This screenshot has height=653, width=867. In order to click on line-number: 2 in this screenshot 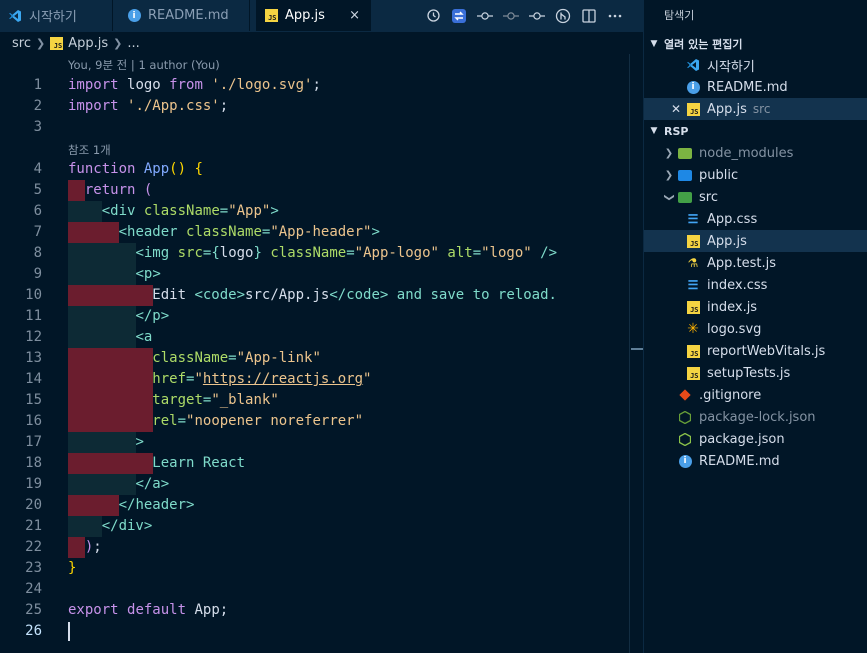, I will do `click(37, 106)`.